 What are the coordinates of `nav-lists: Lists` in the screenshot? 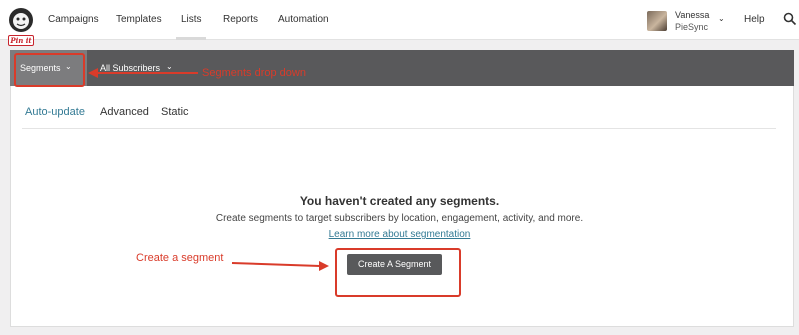 It's located at (191, 19).